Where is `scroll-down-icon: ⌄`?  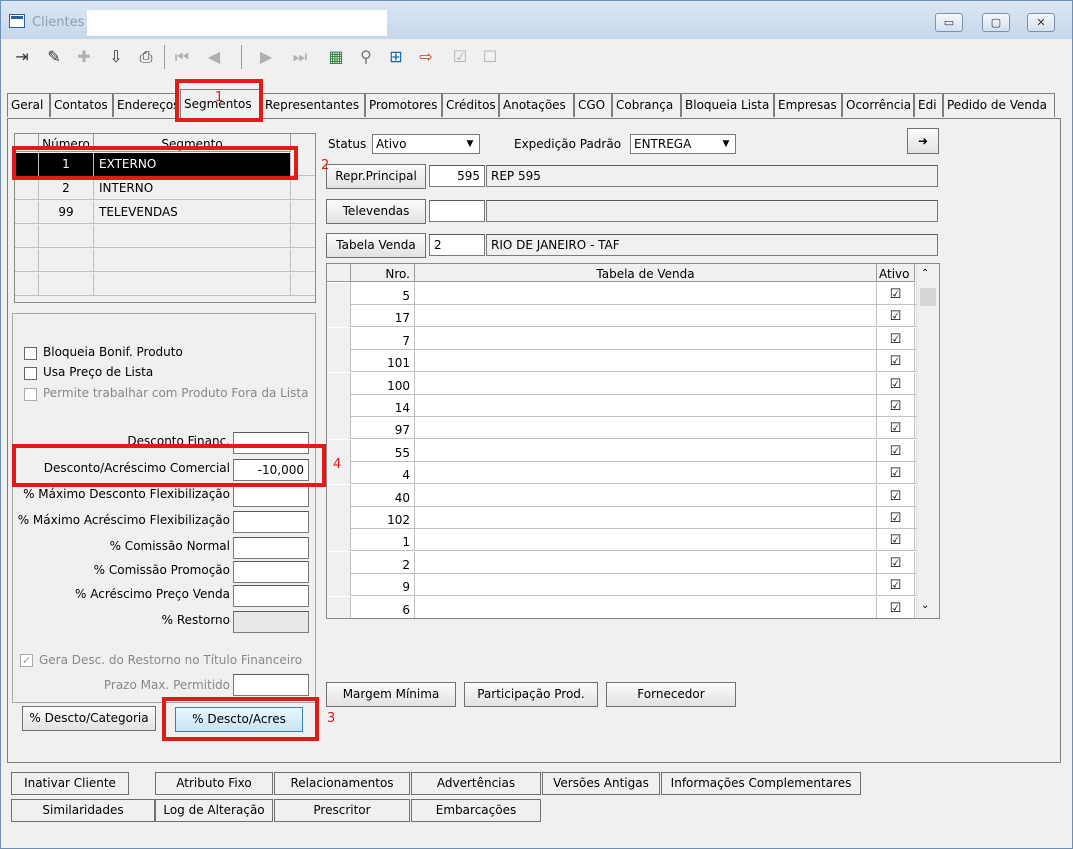
scroll-down-icon: ⌄ is located at coordinates (925, 605).